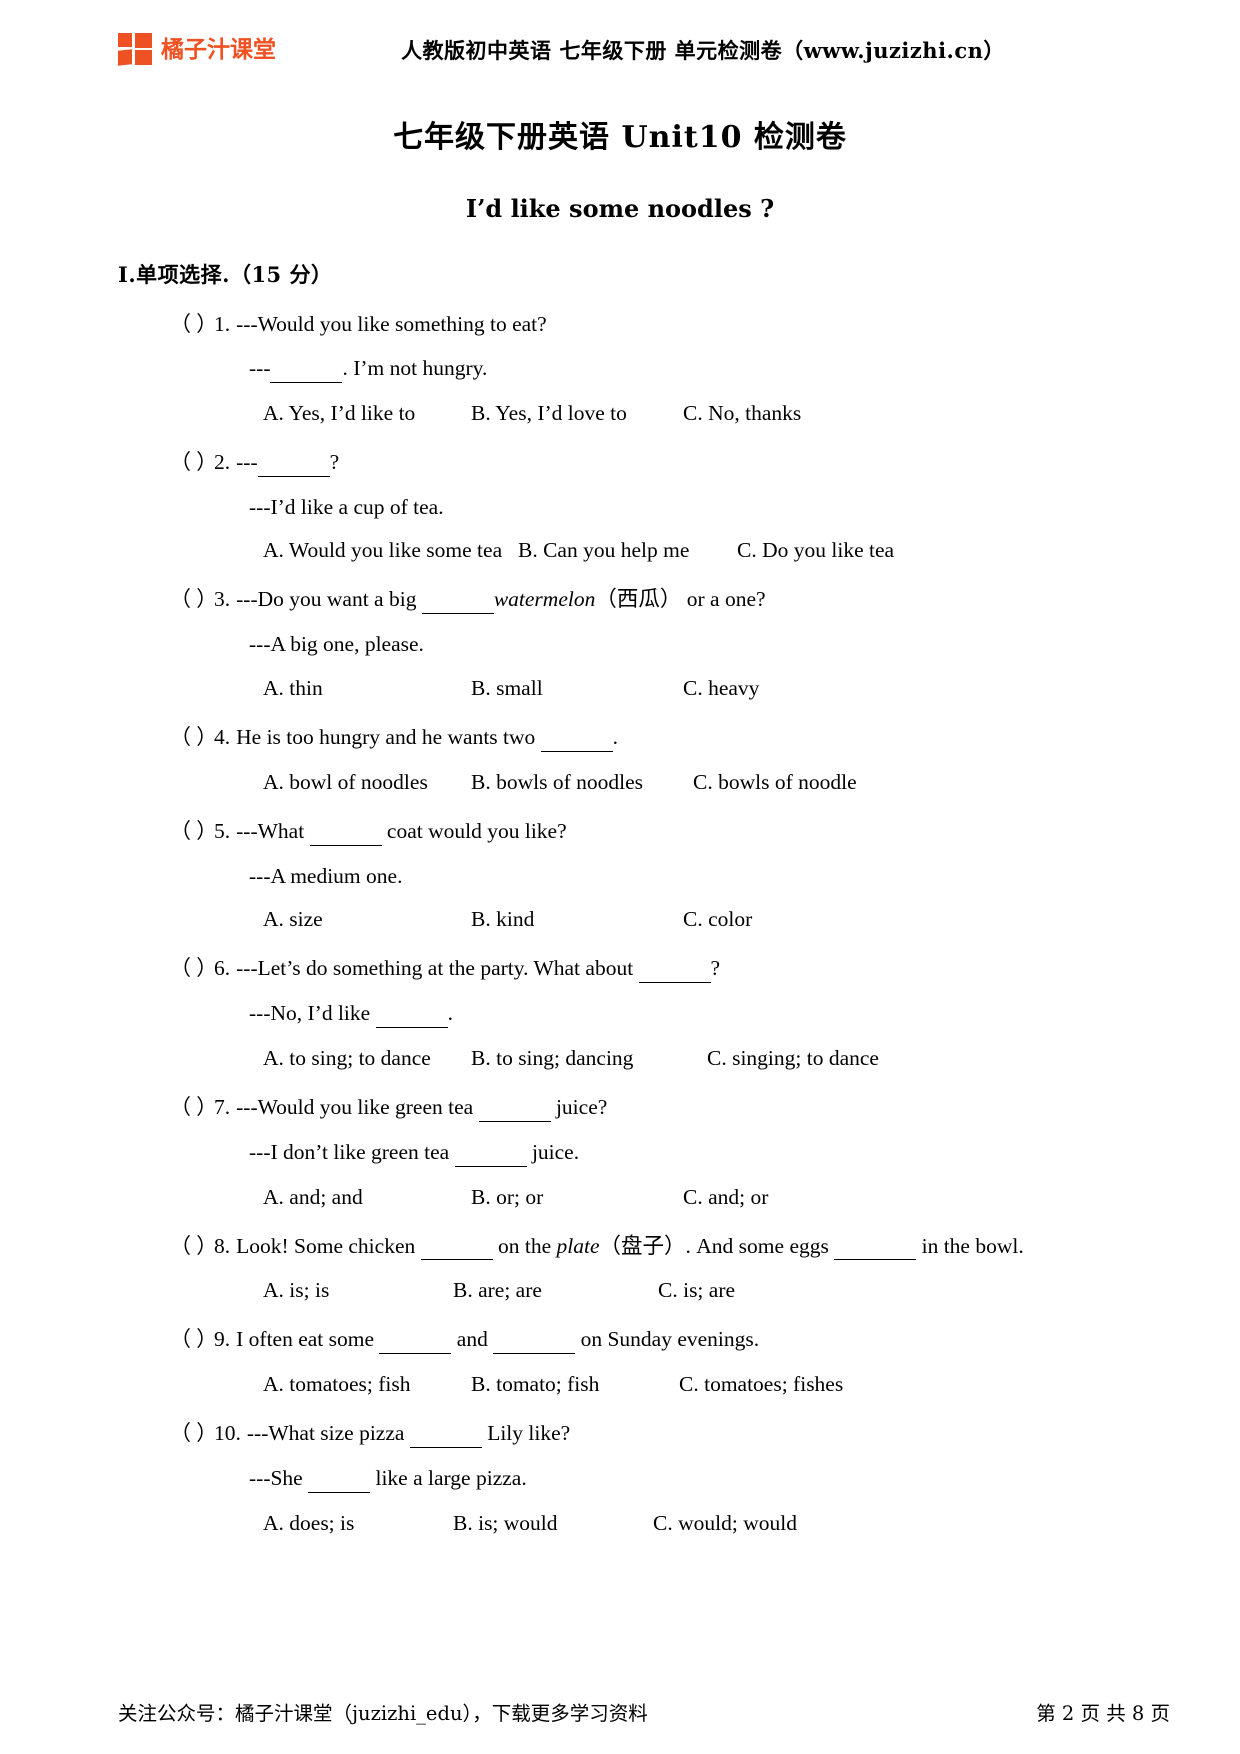 This screenshot has height=1754, width=1240. I want to click on question-stem: （ ） 10. ---What size pizza Lily like?, so click(670, 1434).